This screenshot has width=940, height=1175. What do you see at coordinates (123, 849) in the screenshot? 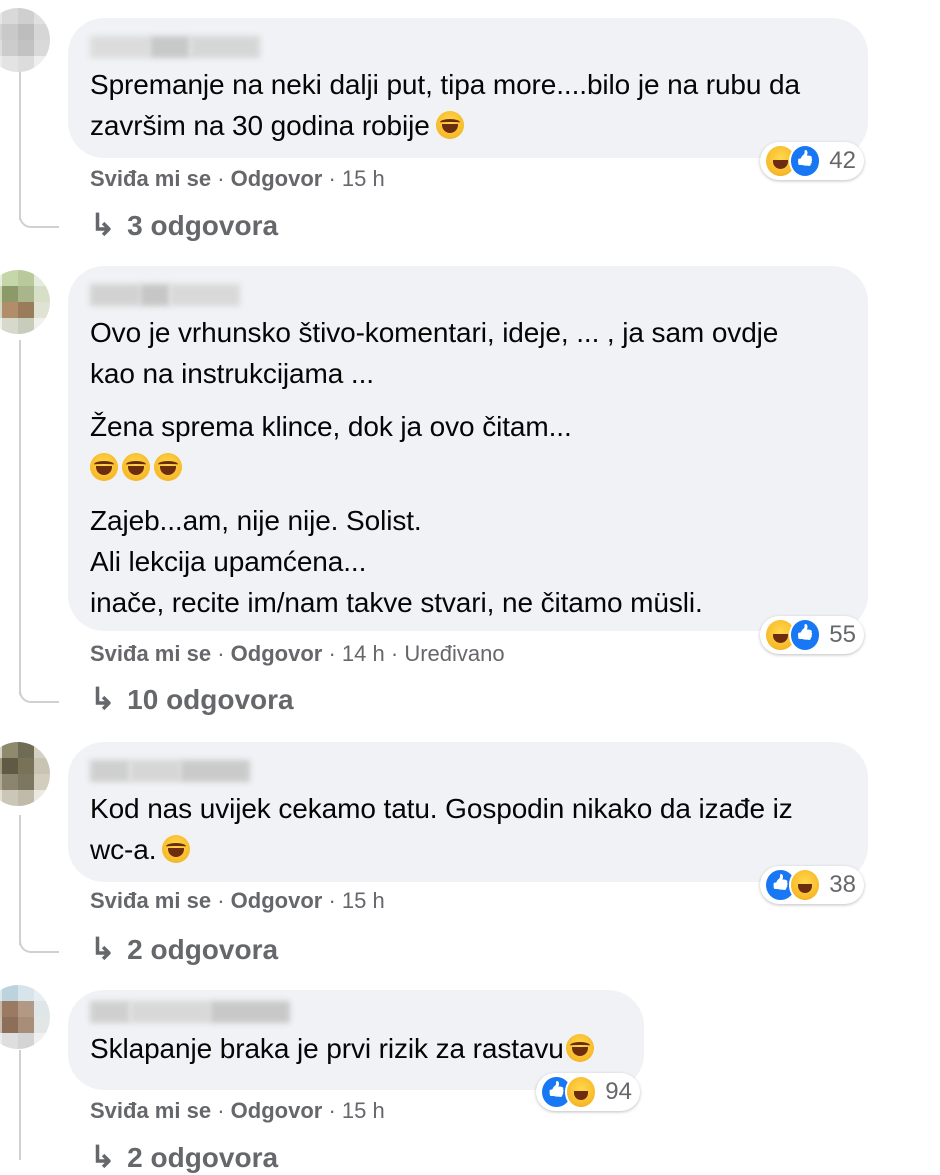
I see `comment-paragraph: wc-a.` at bounding box center [123, 849].